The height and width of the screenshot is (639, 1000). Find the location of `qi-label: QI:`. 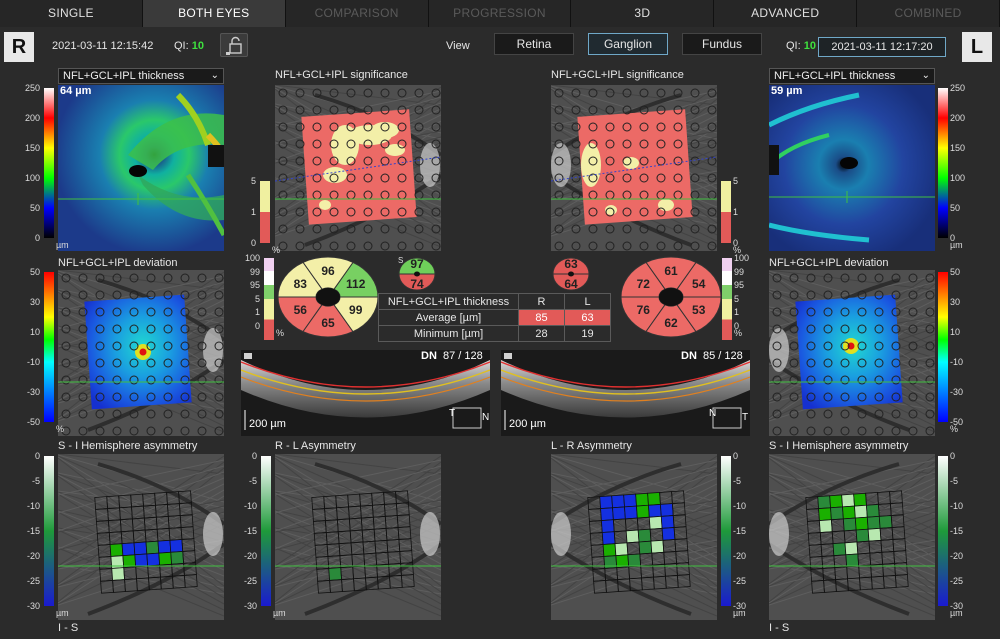

qi-label: QI: is located at coordinates (181, 46).